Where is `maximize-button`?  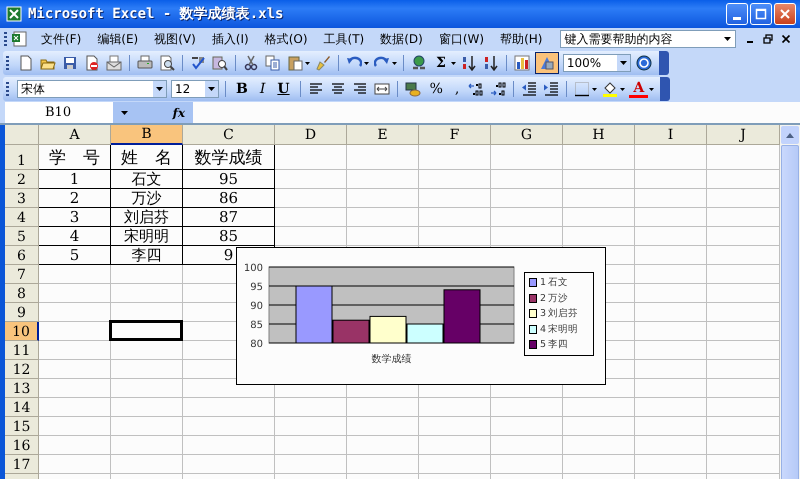
maximize-button is located at coordinates (761, 14).